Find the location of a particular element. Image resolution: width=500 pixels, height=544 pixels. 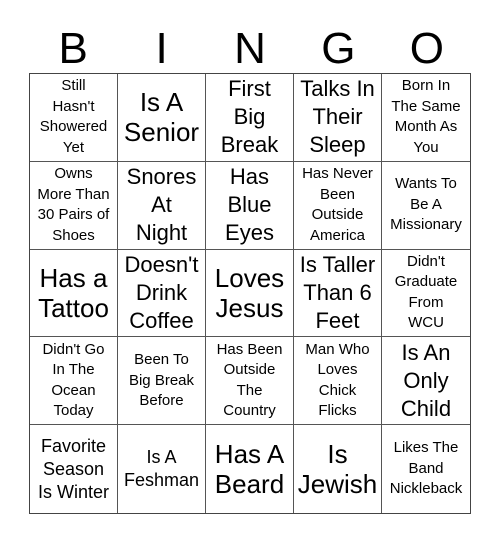

cell-text: Is A Feshman is located at coordinates (161, 469).